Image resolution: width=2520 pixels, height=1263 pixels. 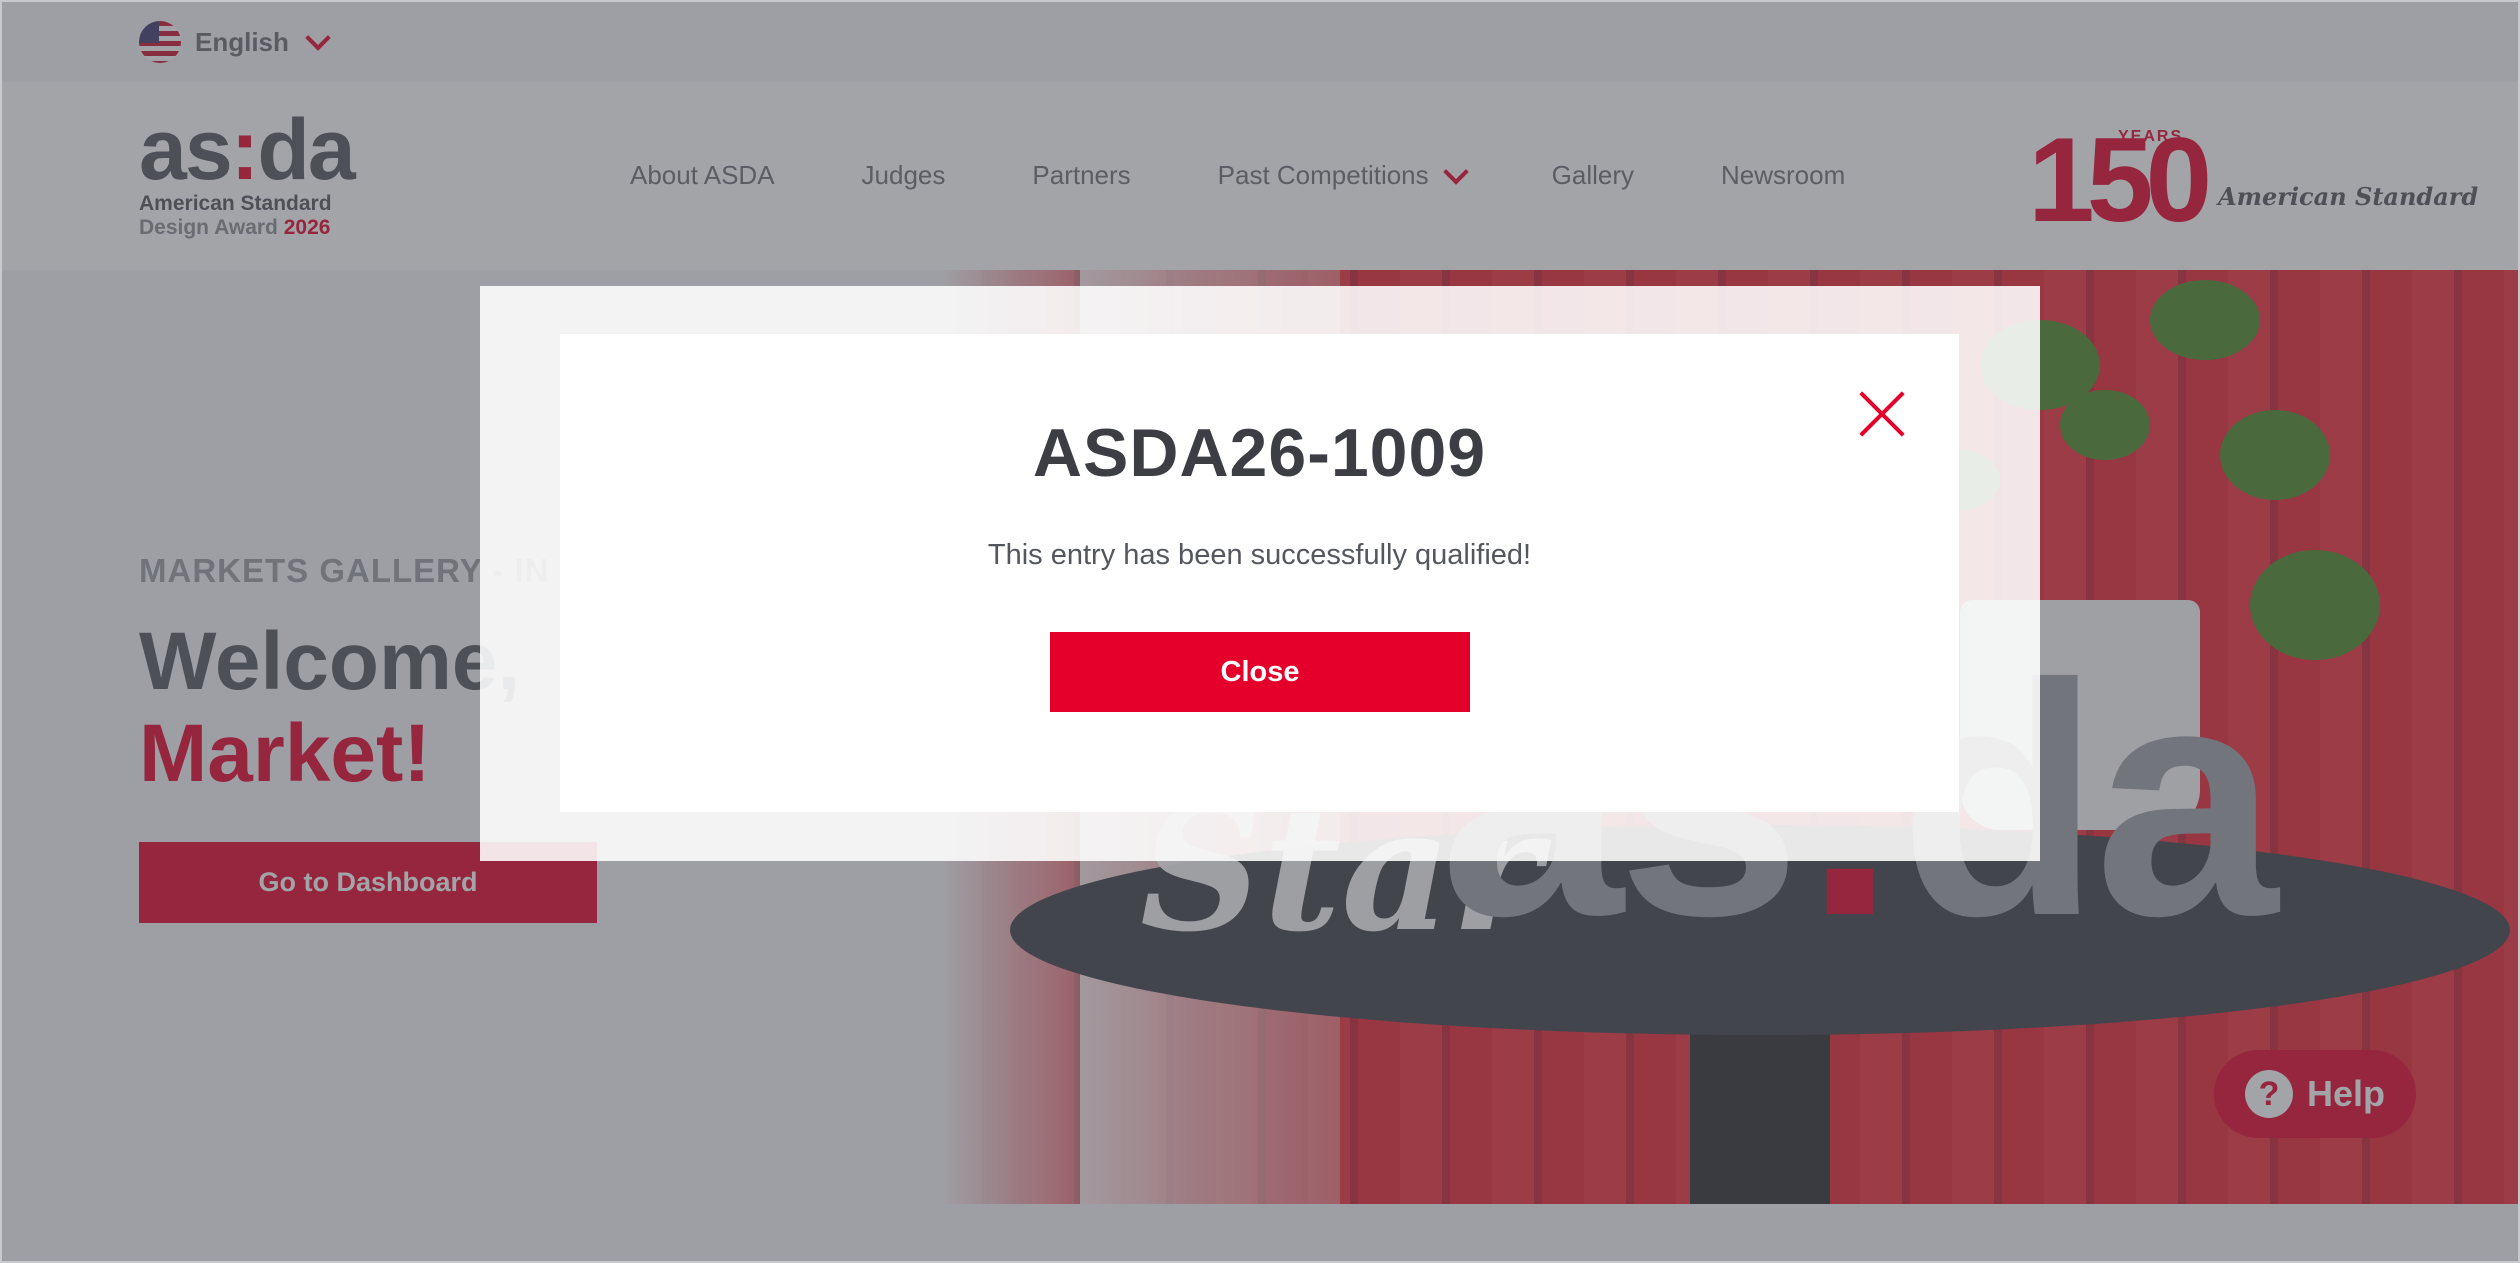 What do you see at coordinates (1260, 672) in the screenshot?
I see `close-button: Close` at bounding box center [1260, 672].